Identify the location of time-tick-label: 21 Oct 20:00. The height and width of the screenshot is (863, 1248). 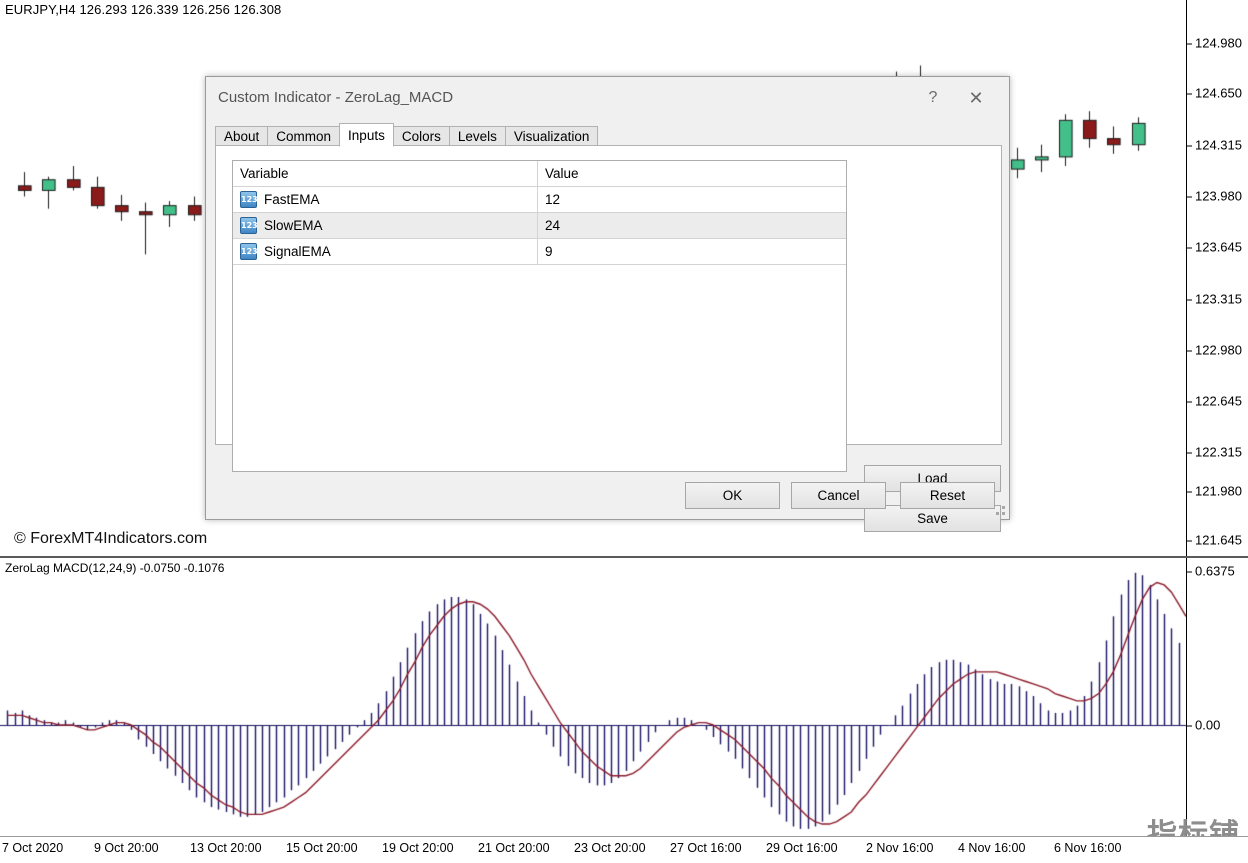
(514, 848).